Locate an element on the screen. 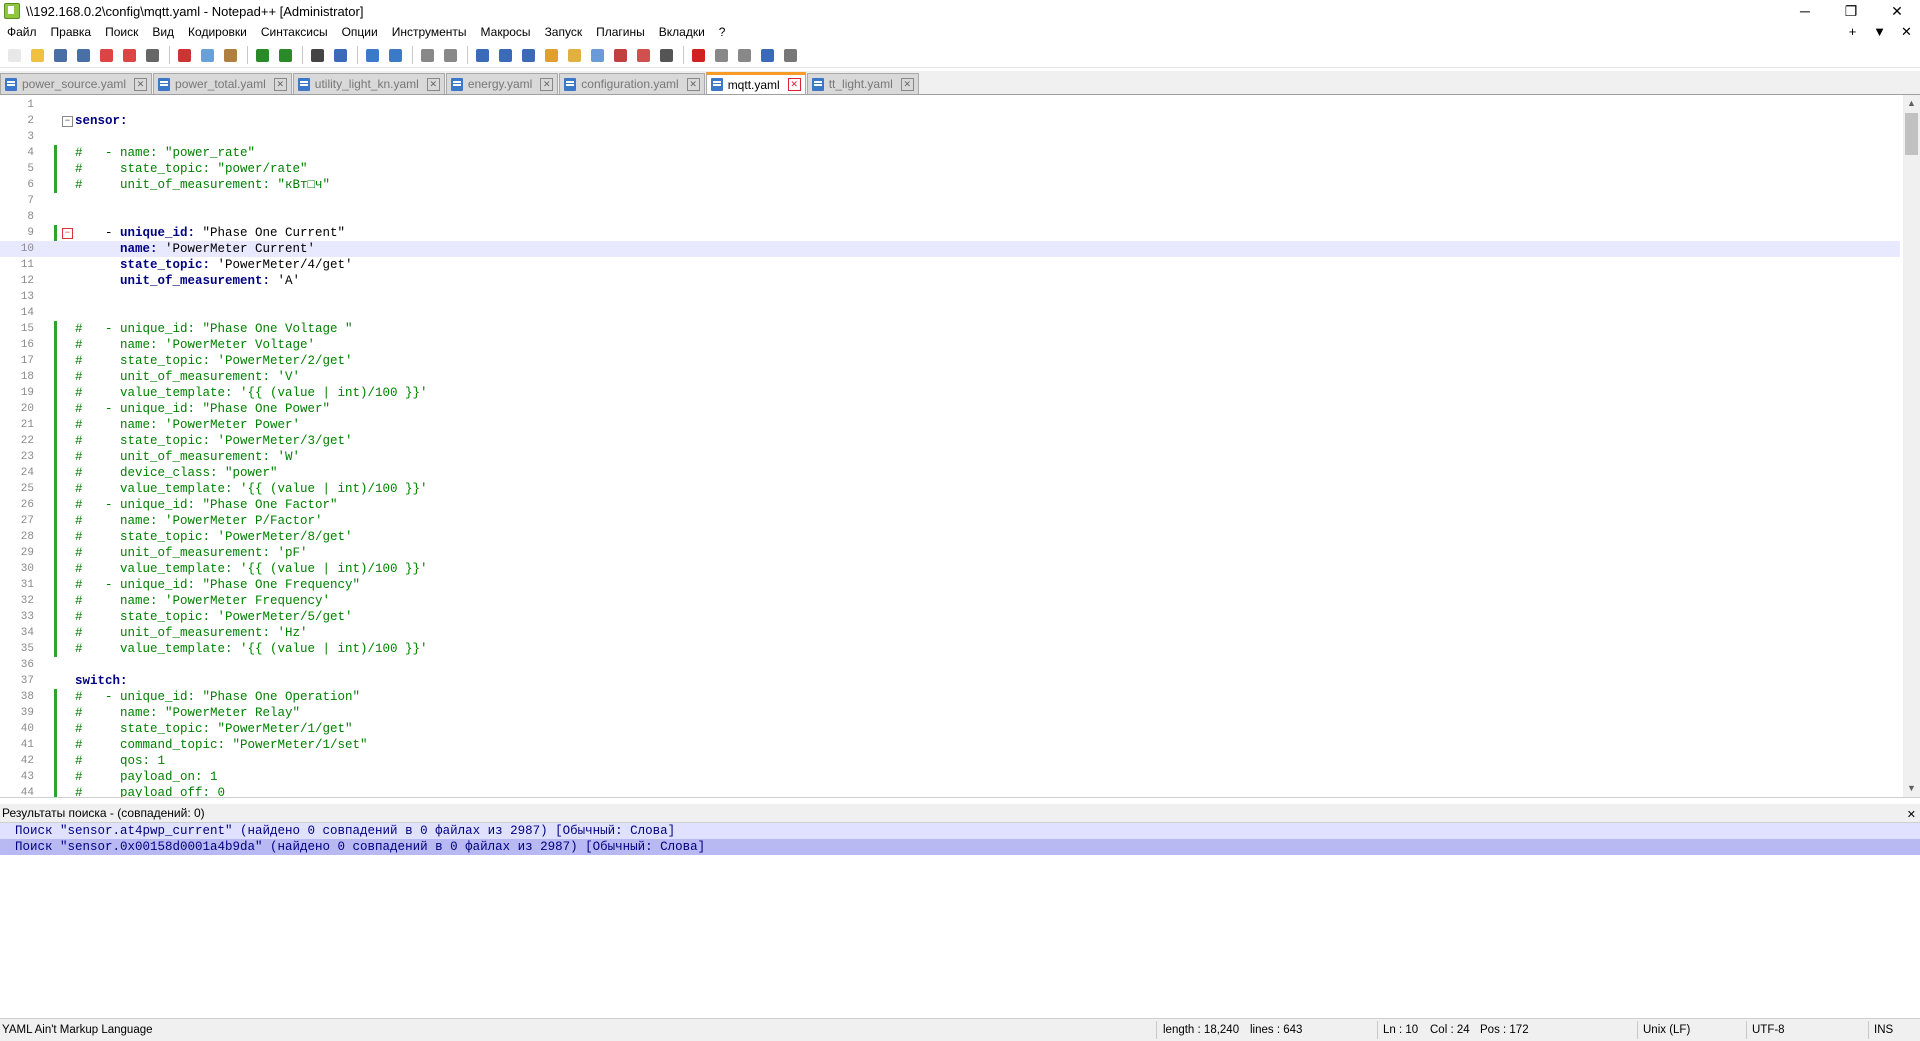 This screenshot has width=1920, height=1041. menu-settings: Опции is located at coordinates (360, 32).